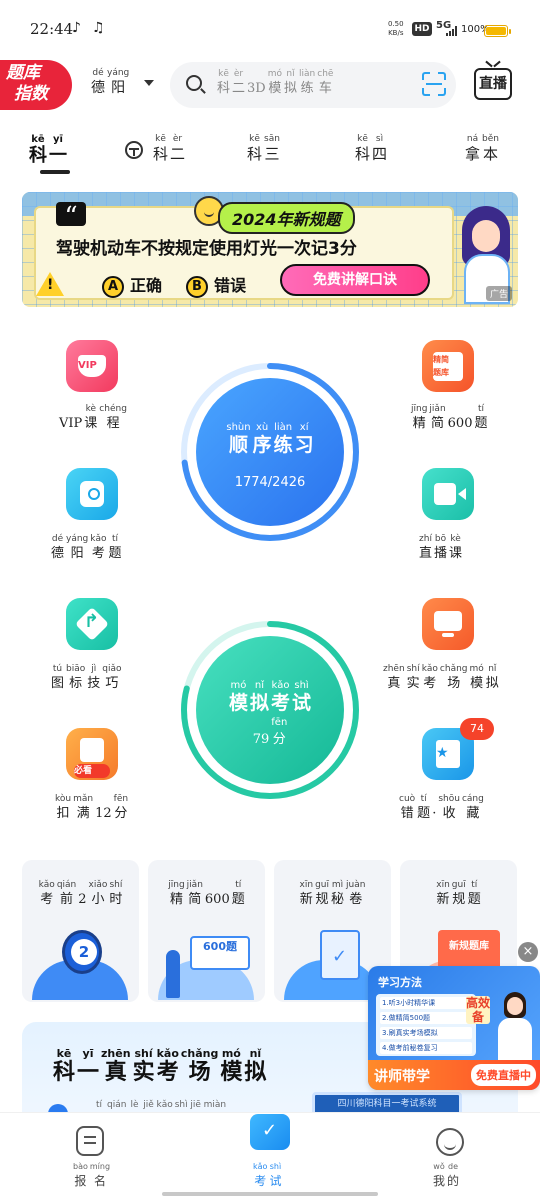  Describe the element at coordinates (90, 1141) in the screenshot. I see `register-form-icon` at that location.